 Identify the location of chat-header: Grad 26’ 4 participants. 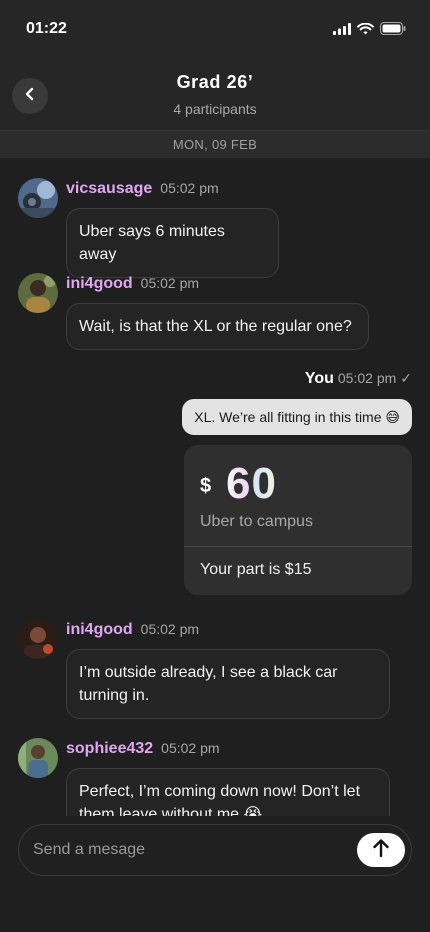
(215, 93).